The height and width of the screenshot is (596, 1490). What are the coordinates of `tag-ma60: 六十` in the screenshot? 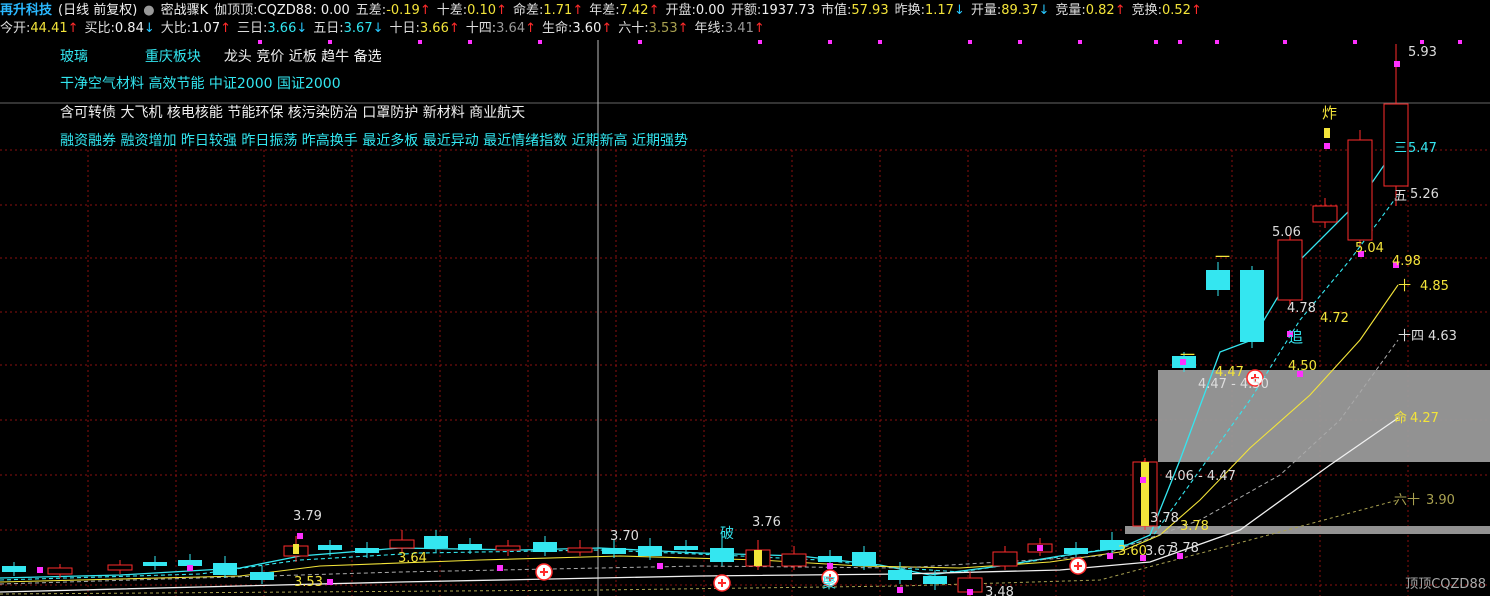 It's located at (1407, 500).